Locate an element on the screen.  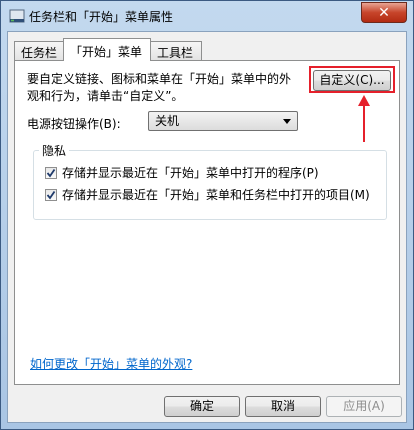
tab-taskbar: 任务栏 is located at coordinates (39, 50).